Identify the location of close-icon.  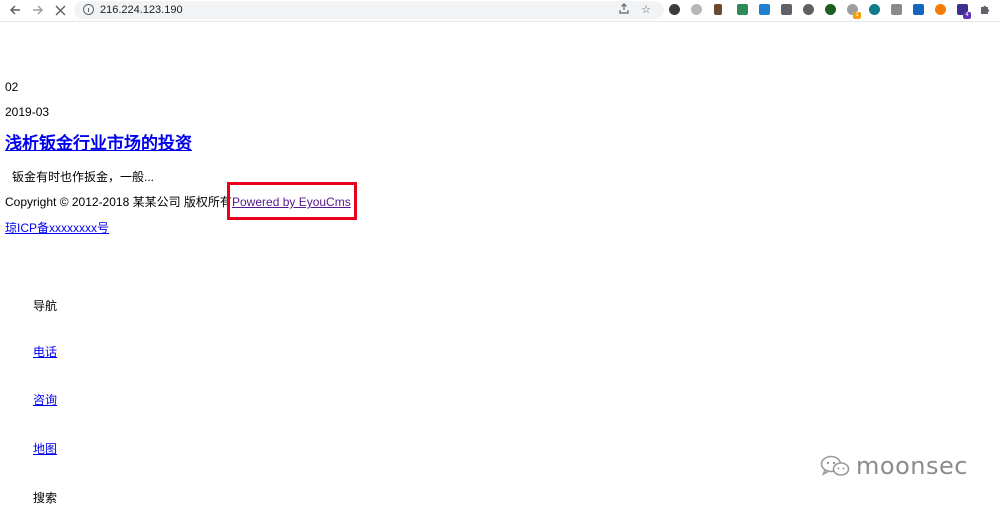
(60, 10).